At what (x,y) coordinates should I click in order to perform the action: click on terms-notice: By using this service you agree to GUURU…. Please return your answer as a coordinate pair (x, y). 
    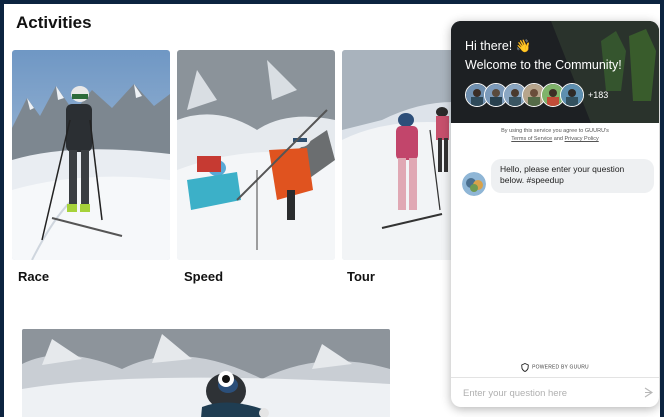
    Looking at the image, I should click on (555, 135).